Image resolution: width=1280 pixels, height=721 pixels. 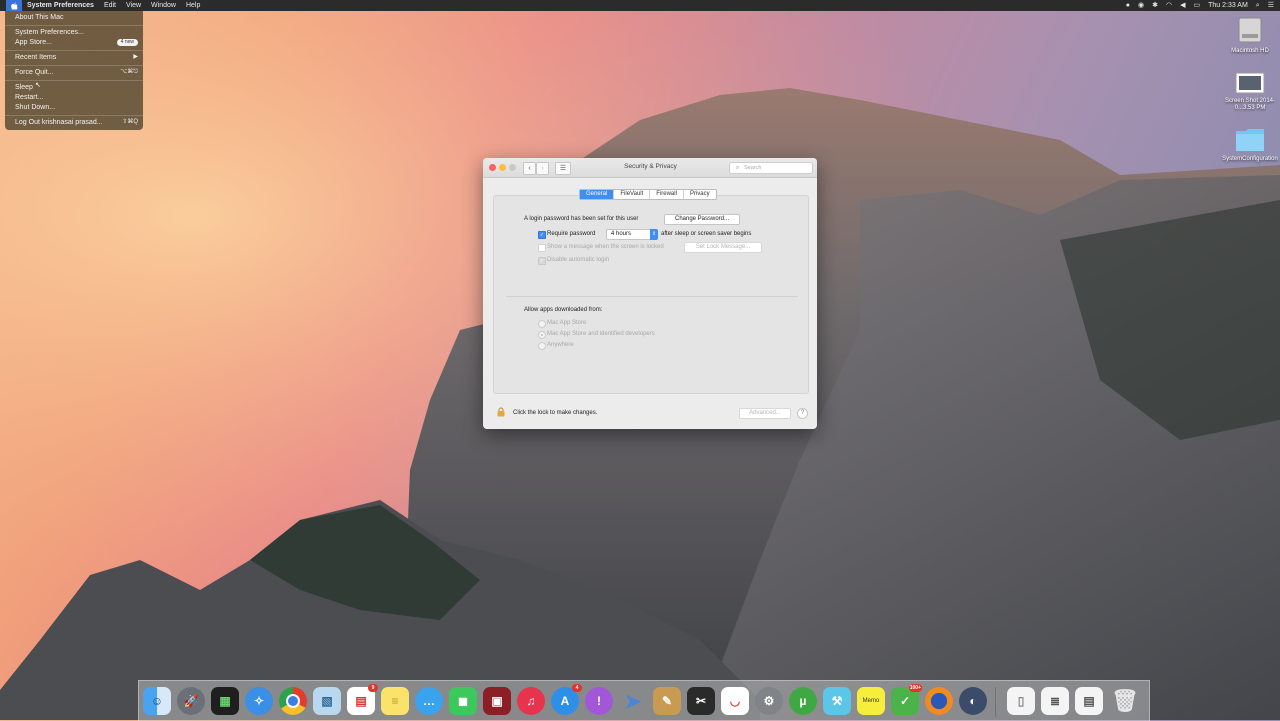 What do you see at coordinates (60, 5) in the screenshot?
I see `menu-app-name: System Preferences` at bounding box center [60, 5].